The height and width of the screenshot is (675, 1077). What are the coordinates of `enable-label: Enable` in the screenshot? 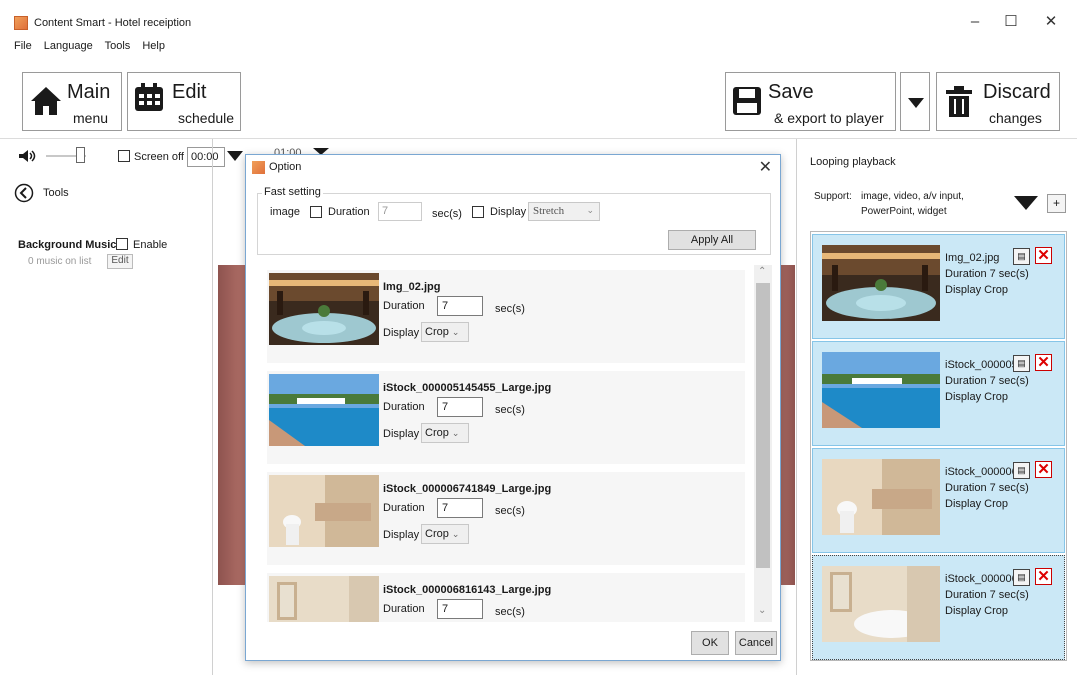 It's located at (150, 245).